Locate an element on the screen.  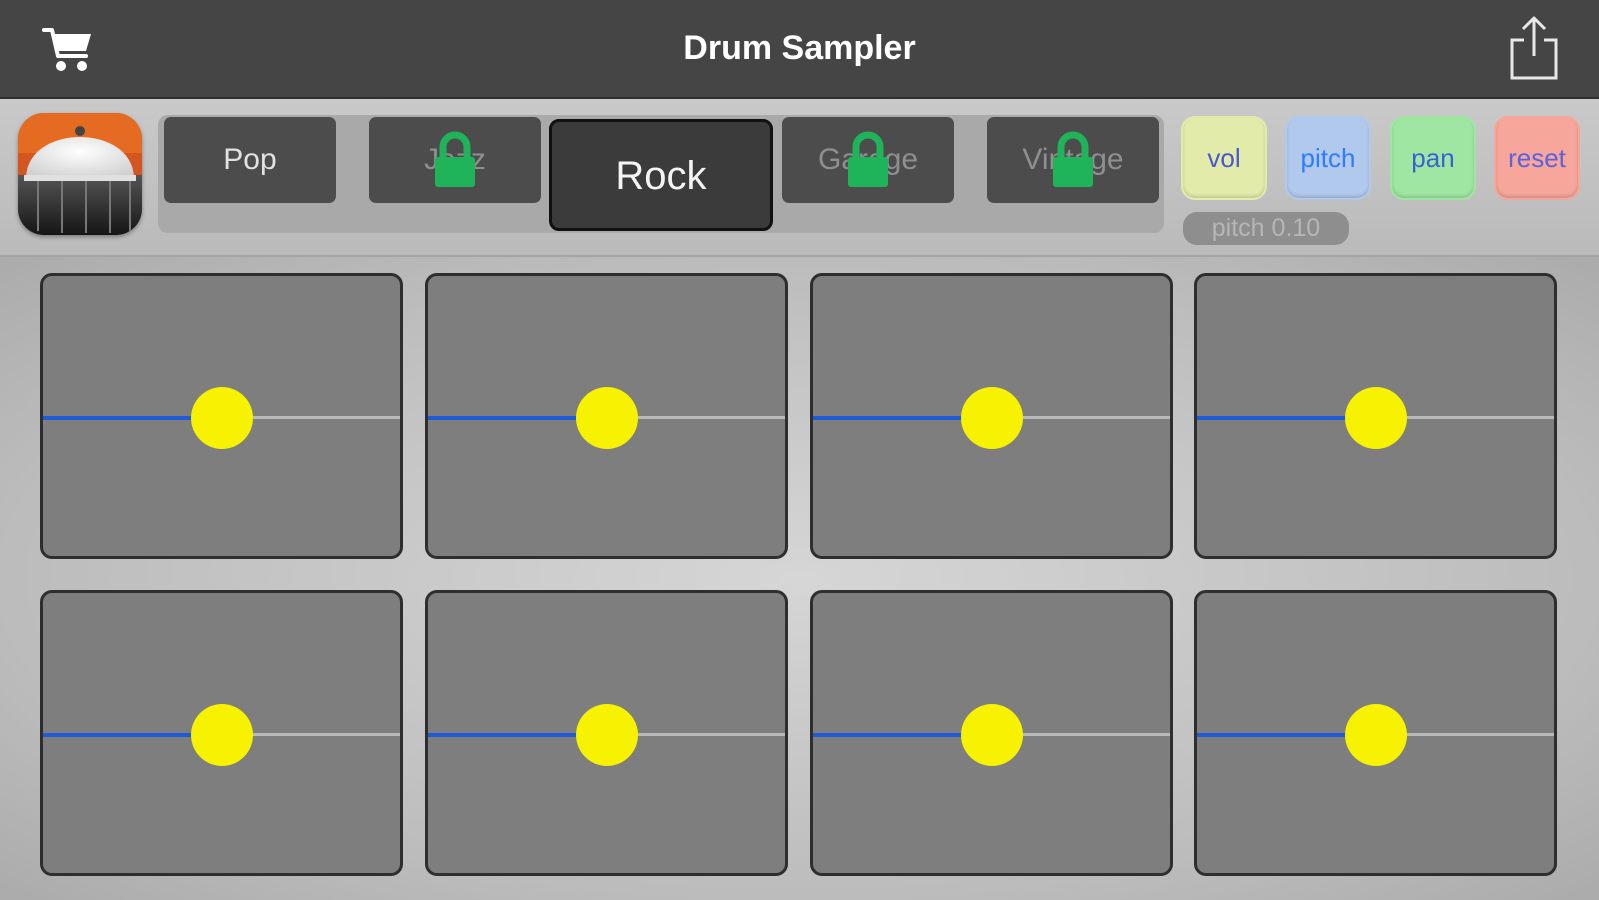
drum-icon is located at coordinates (80, 174).